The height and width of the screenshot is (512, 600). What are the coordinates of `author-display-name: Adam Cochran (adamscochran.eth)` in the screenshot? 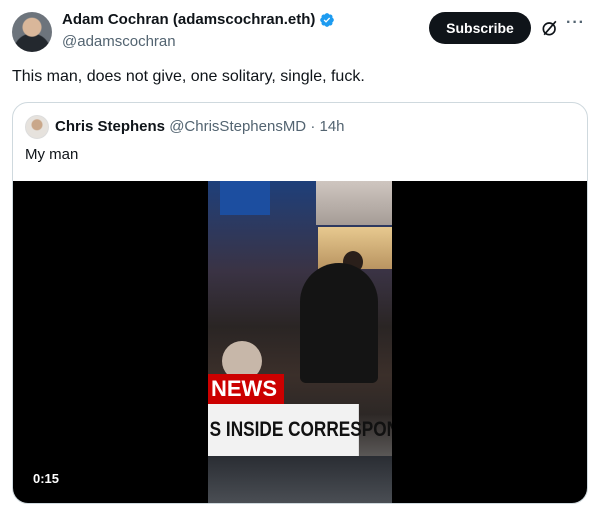 It's located at (188, 19).